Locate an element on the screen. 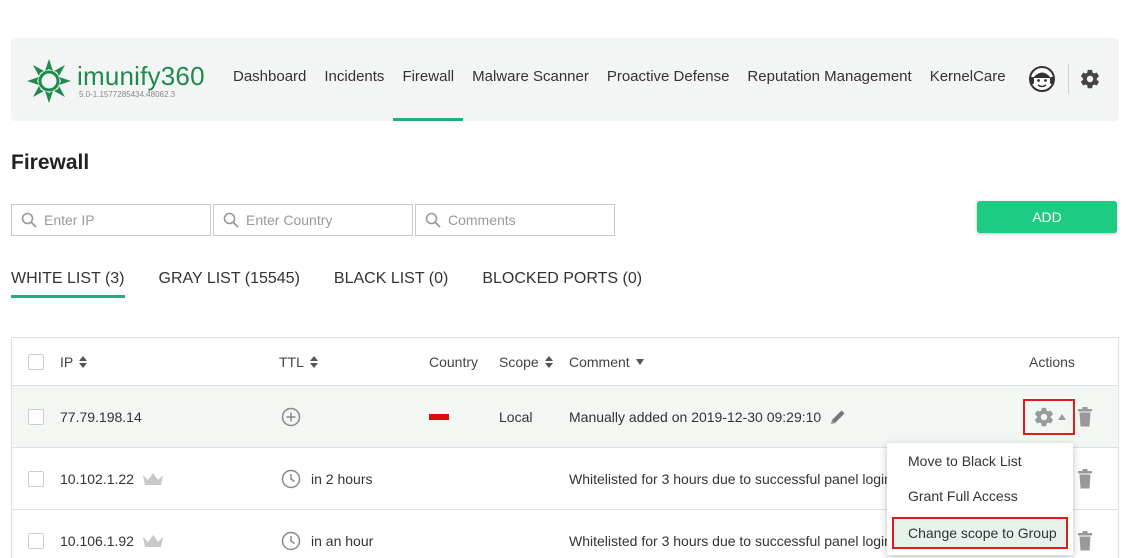  select-all-checkbox is located at coordinates (36, 361).